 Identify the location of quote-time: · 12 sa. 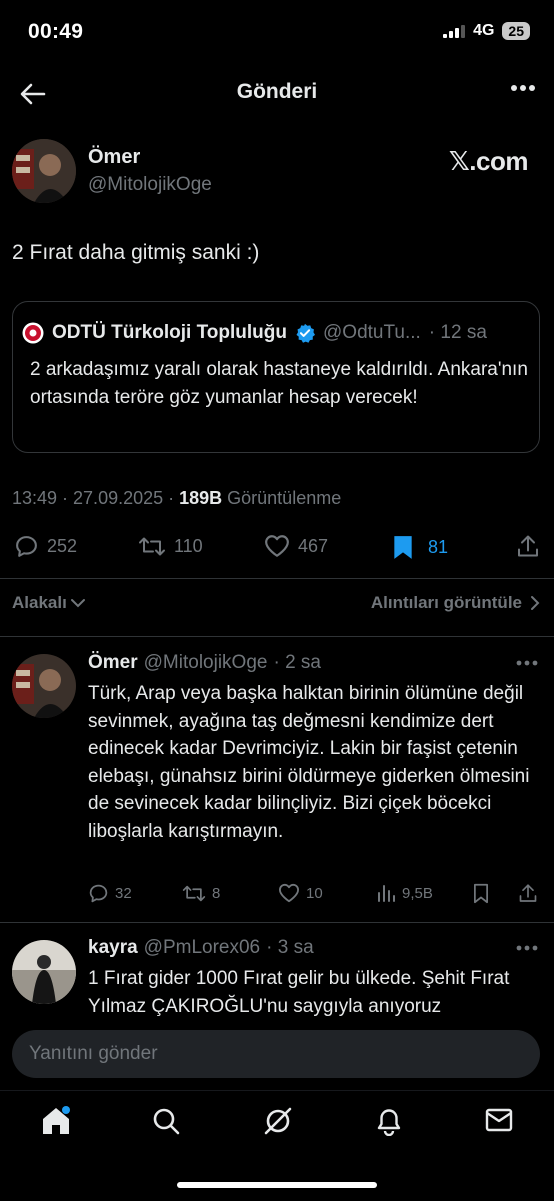
(457, 332).